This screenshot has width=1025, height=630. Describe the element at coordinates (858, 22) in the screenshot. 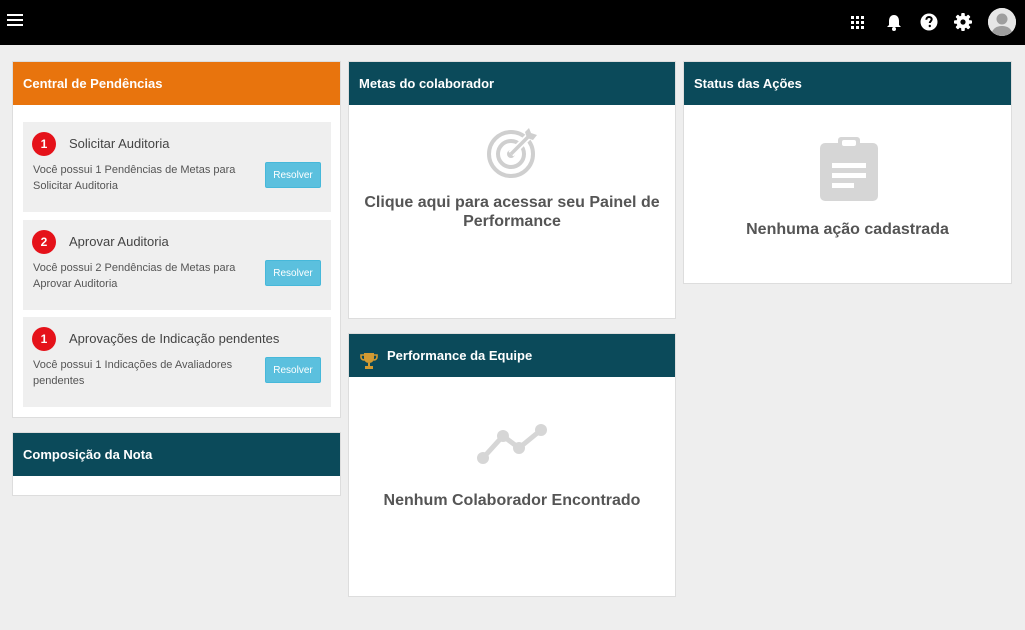

I see `apps-grid-icon` at that location.